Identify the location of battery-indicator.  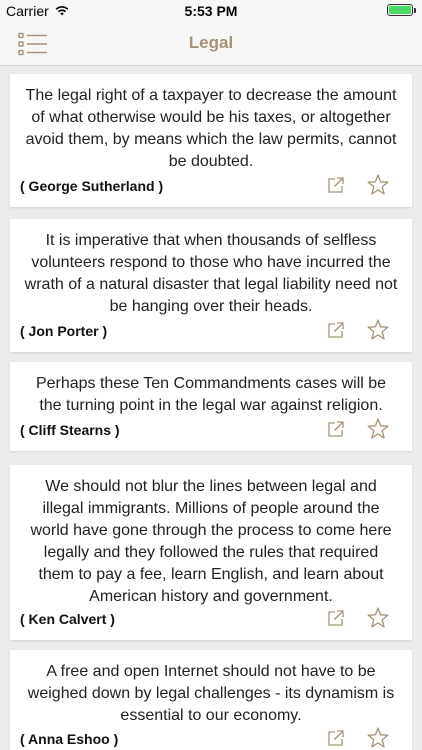
(399, 10).